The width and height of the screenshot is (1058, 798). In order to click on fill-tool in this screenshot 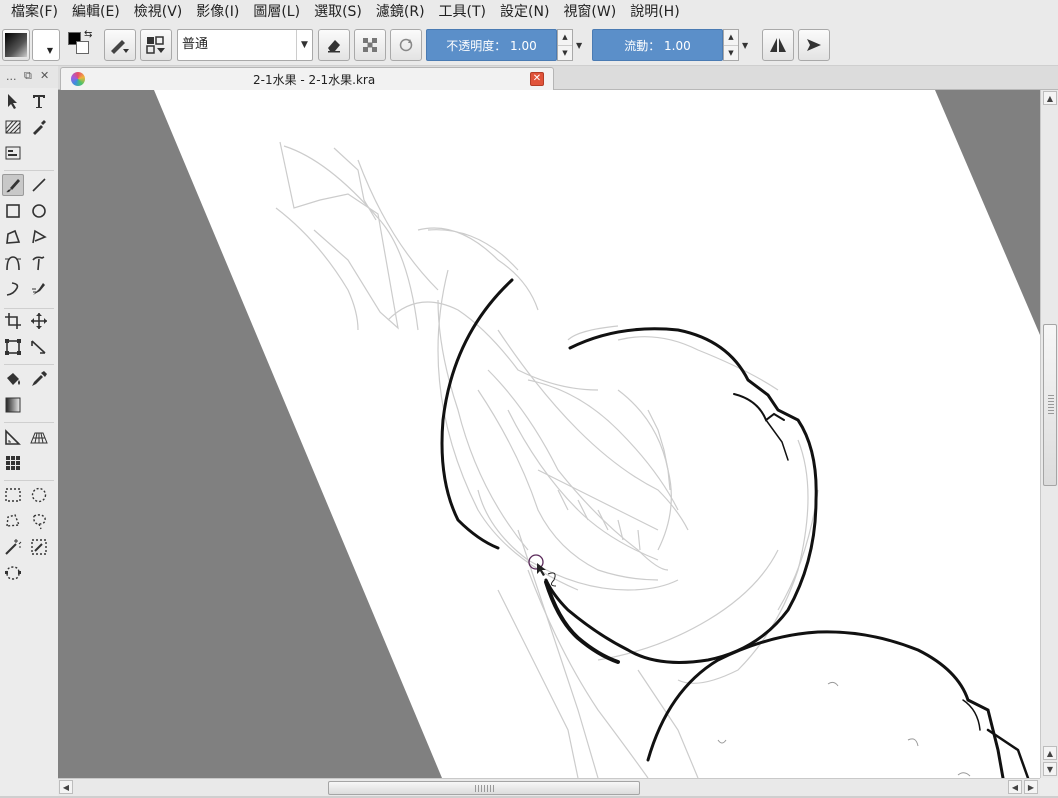, I will do `click(13, 379)`.